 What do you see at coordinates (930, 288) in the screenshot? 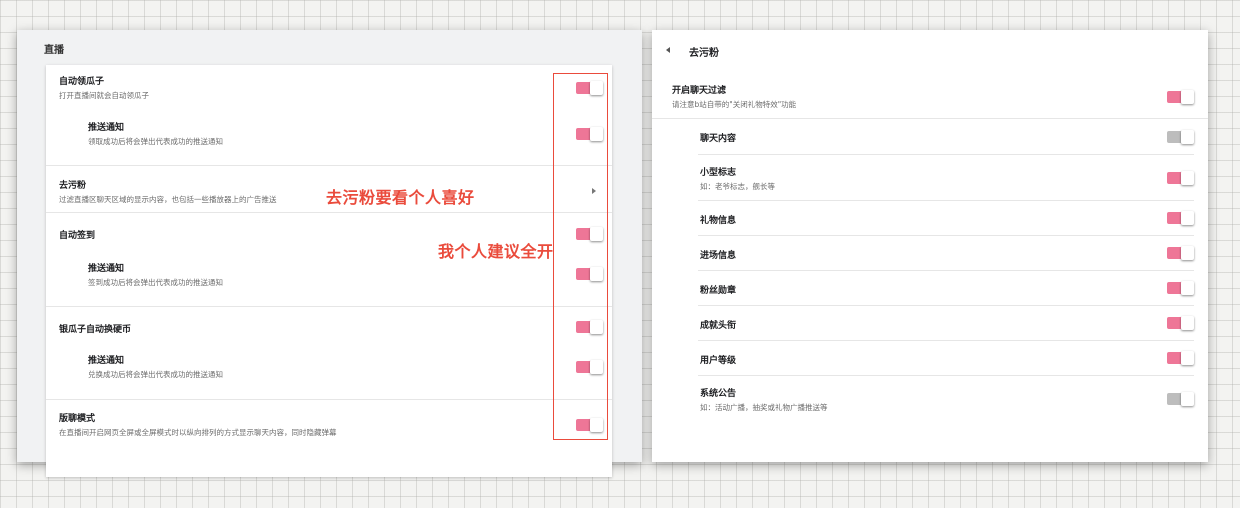
I see `filter-fan-medal: 粉丝勋章` at bounding box center [930, 288].